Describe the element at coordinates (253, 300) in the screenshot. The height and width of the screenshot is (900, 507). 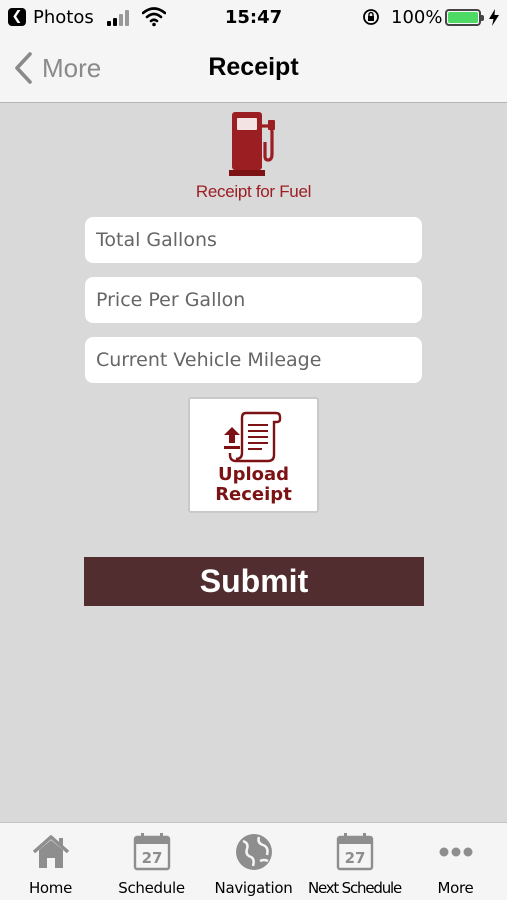
I see `price-per-gallon-input` at that location.